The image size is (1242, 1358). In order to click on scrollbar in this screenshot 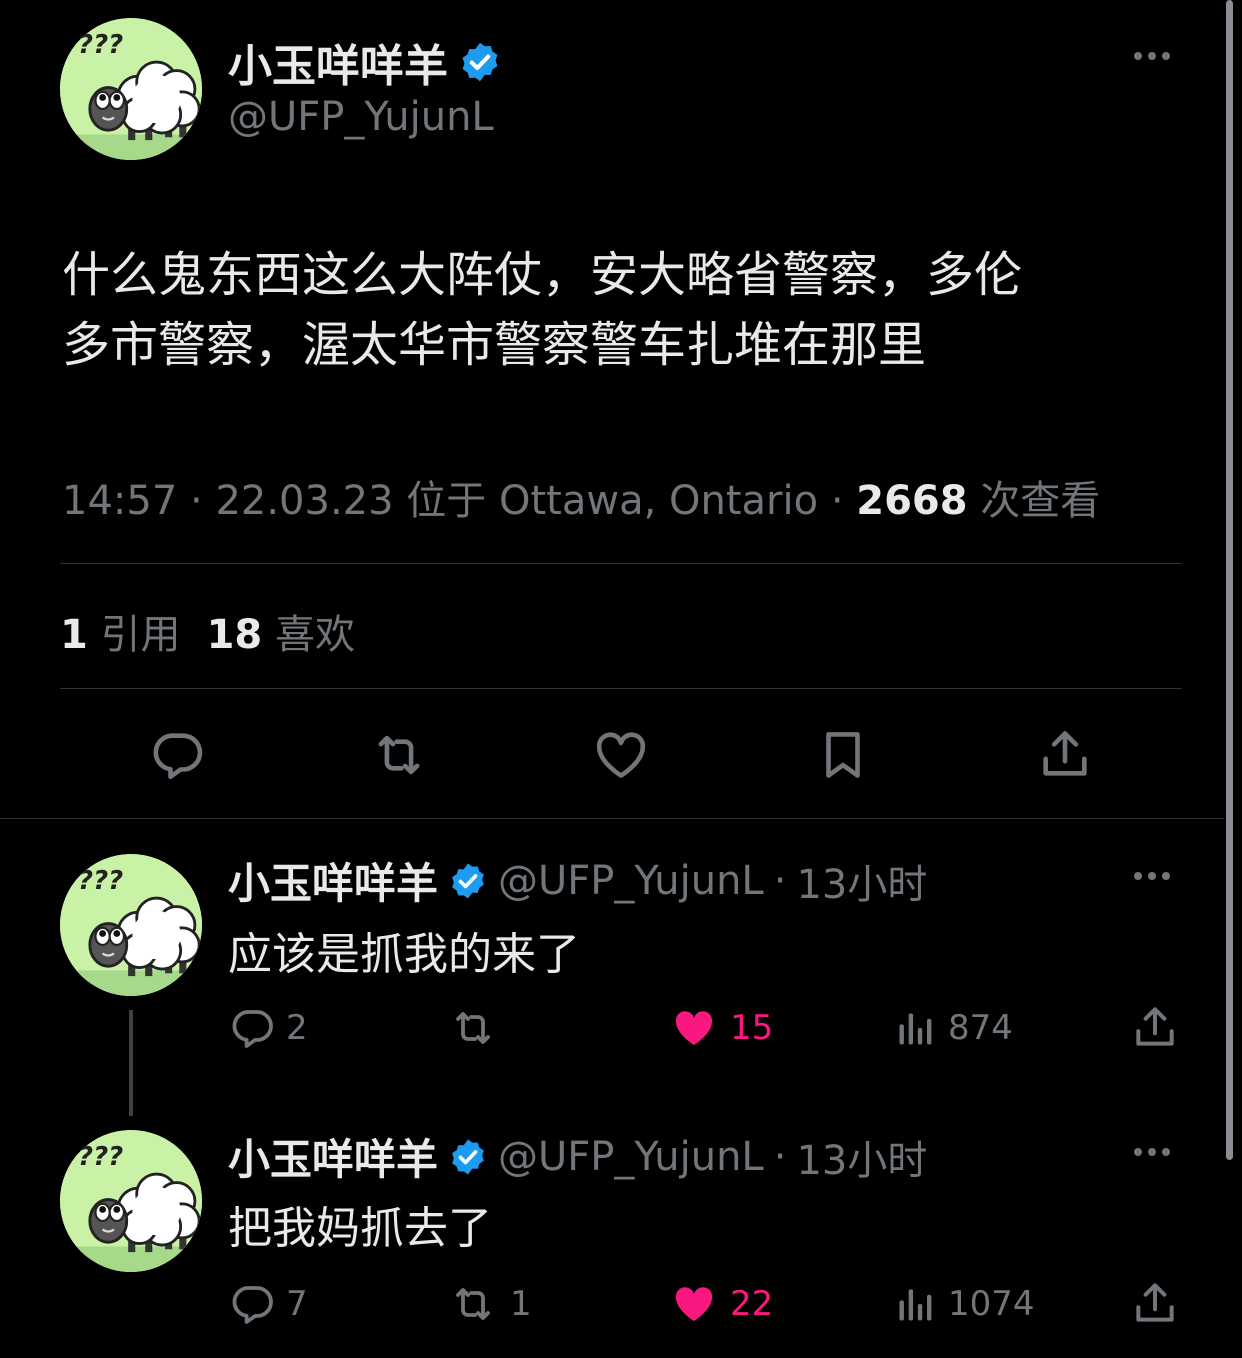, I will do `click(1229, 580)`.